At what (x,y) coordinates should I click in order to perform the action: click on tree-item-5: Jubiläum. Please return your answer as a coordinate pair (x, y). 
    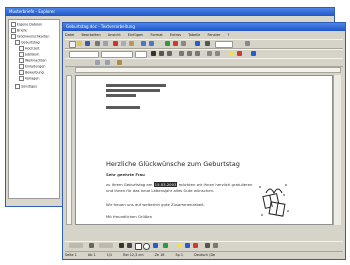
    Looking at the image, I should click on (29, 54).